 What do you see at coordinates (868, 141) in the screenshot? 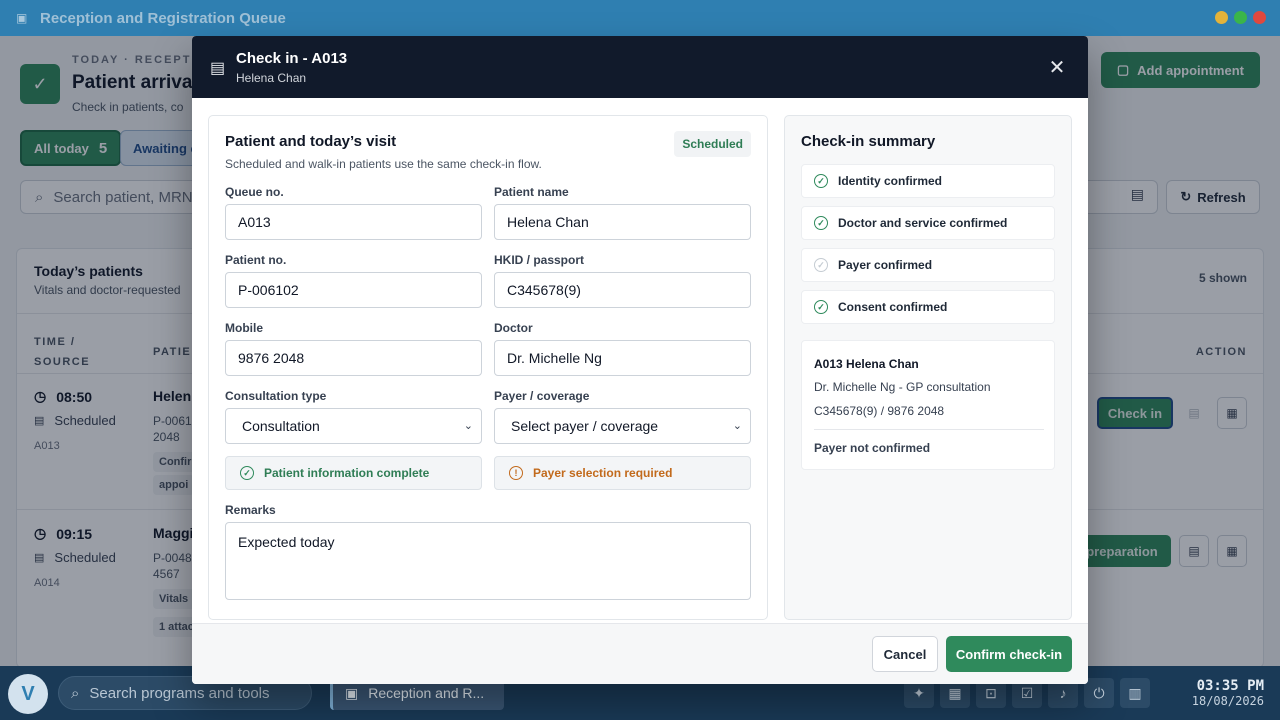
I see `summary-title: Check-in summary` at bounding box center [868, 141].